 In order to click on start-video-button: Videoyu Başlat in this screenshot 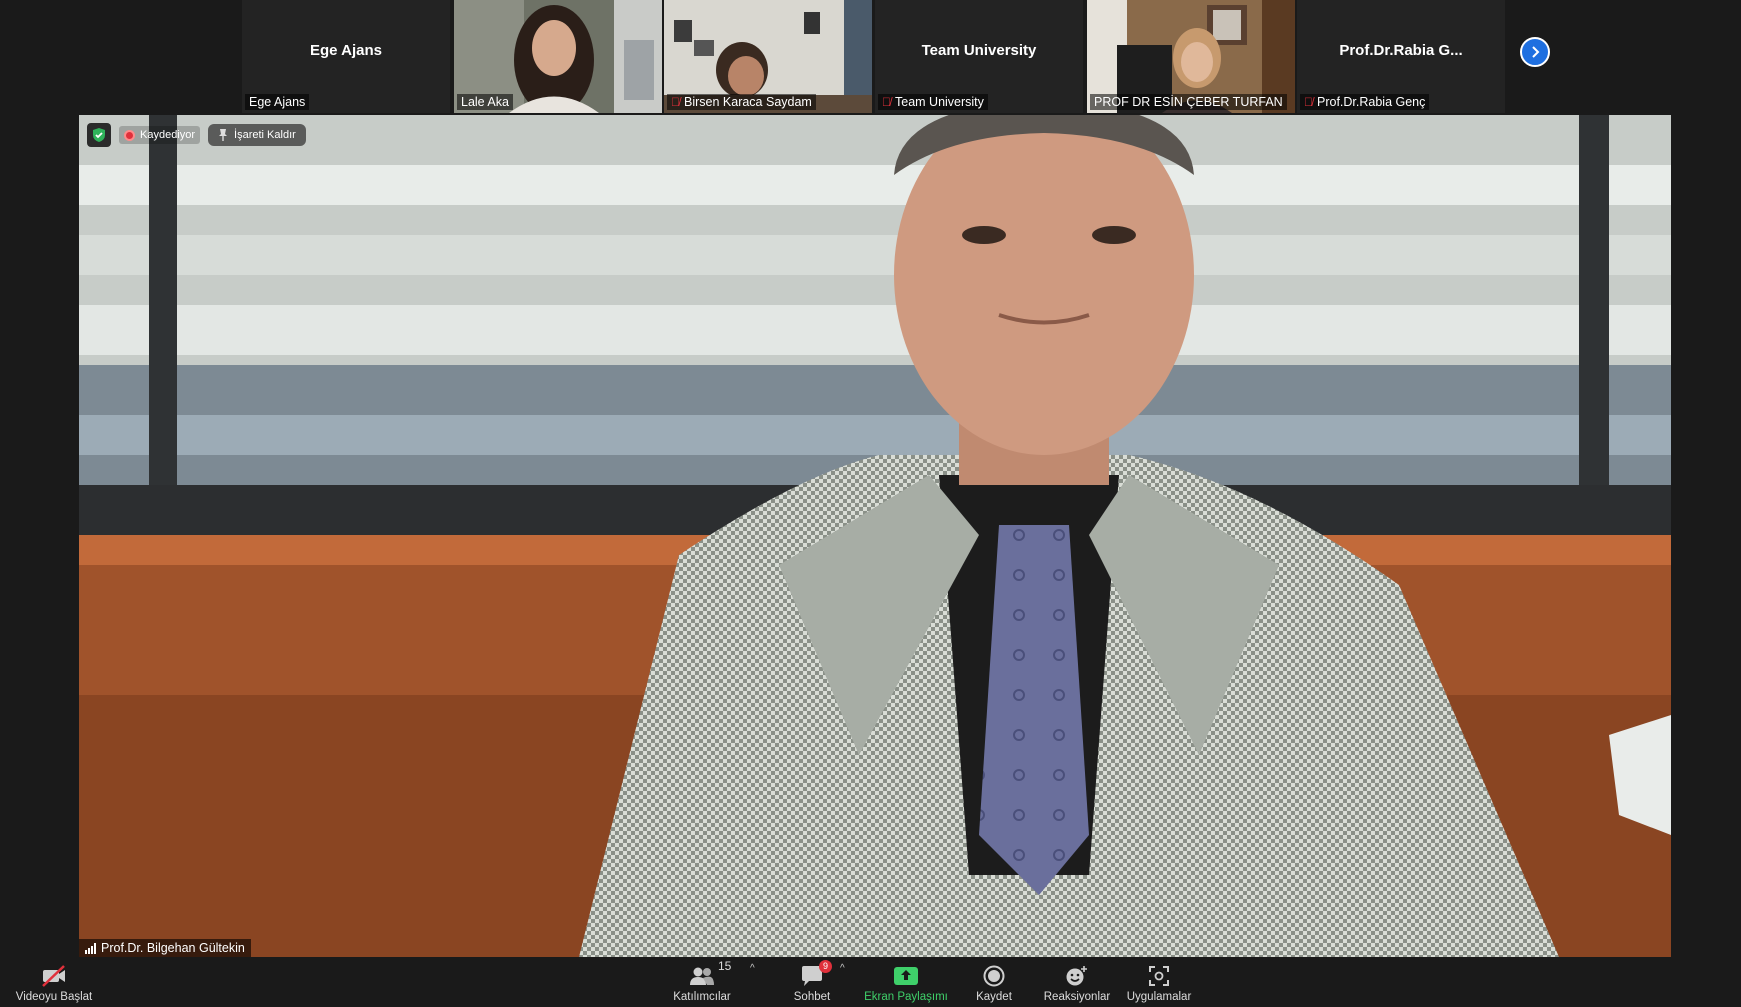, I will do `click(54, 982)`.